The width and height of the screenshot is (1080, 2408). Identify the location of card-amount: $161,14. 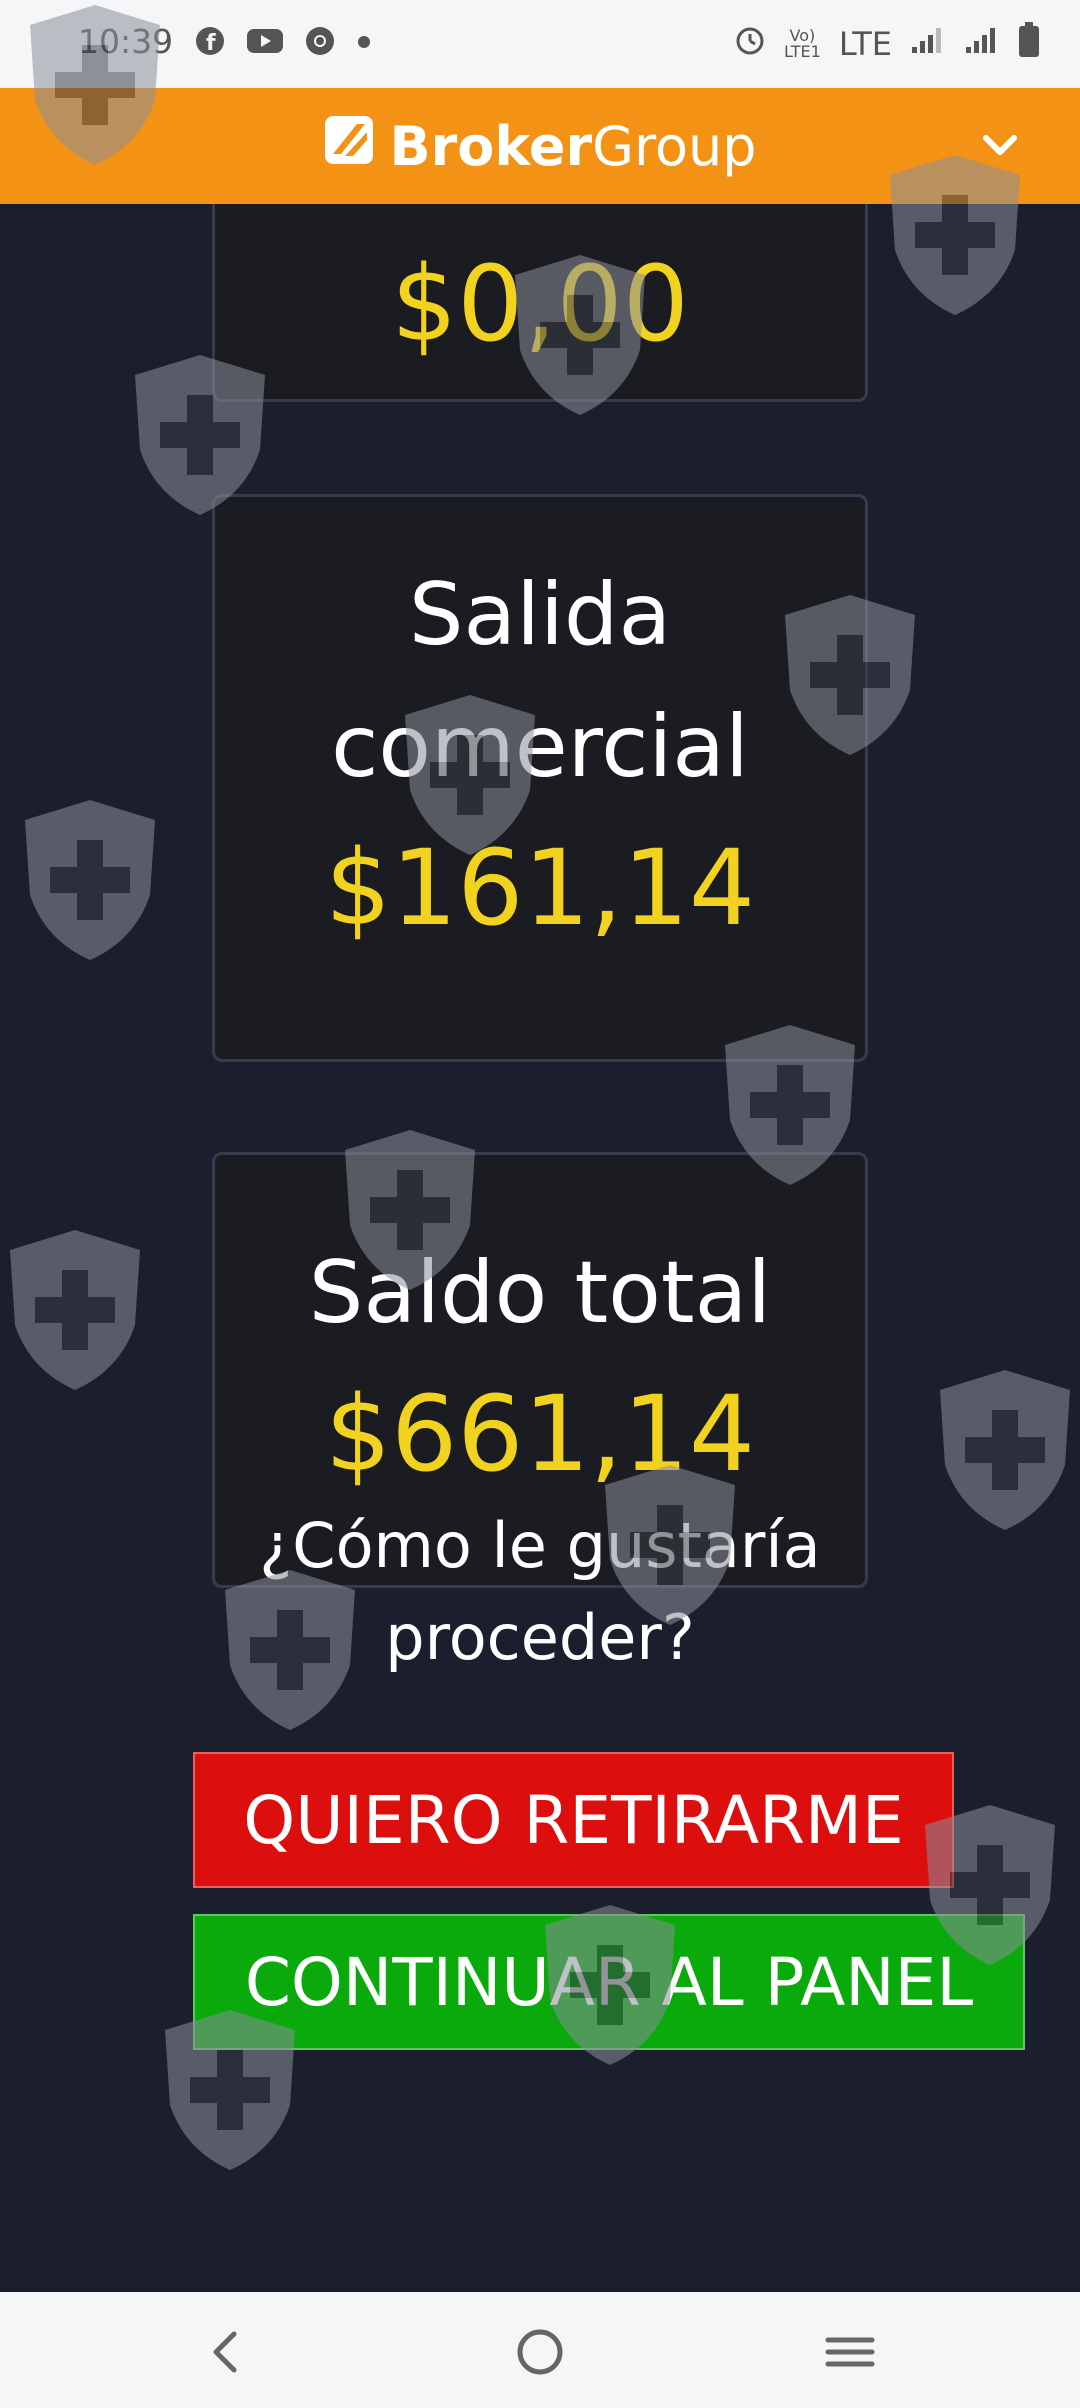
(540, 888).